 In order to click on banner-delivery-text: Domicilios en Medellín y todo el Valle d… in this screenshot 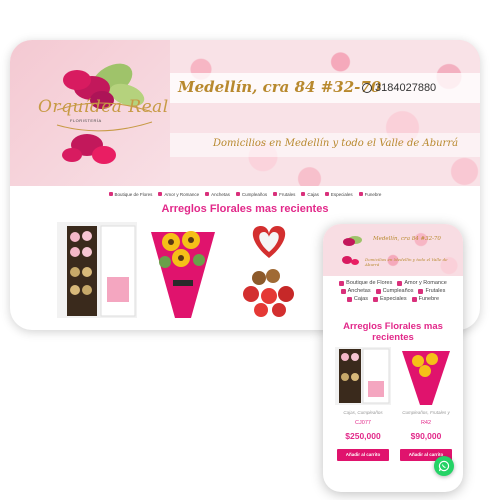, I will do `click(336, 143)`.